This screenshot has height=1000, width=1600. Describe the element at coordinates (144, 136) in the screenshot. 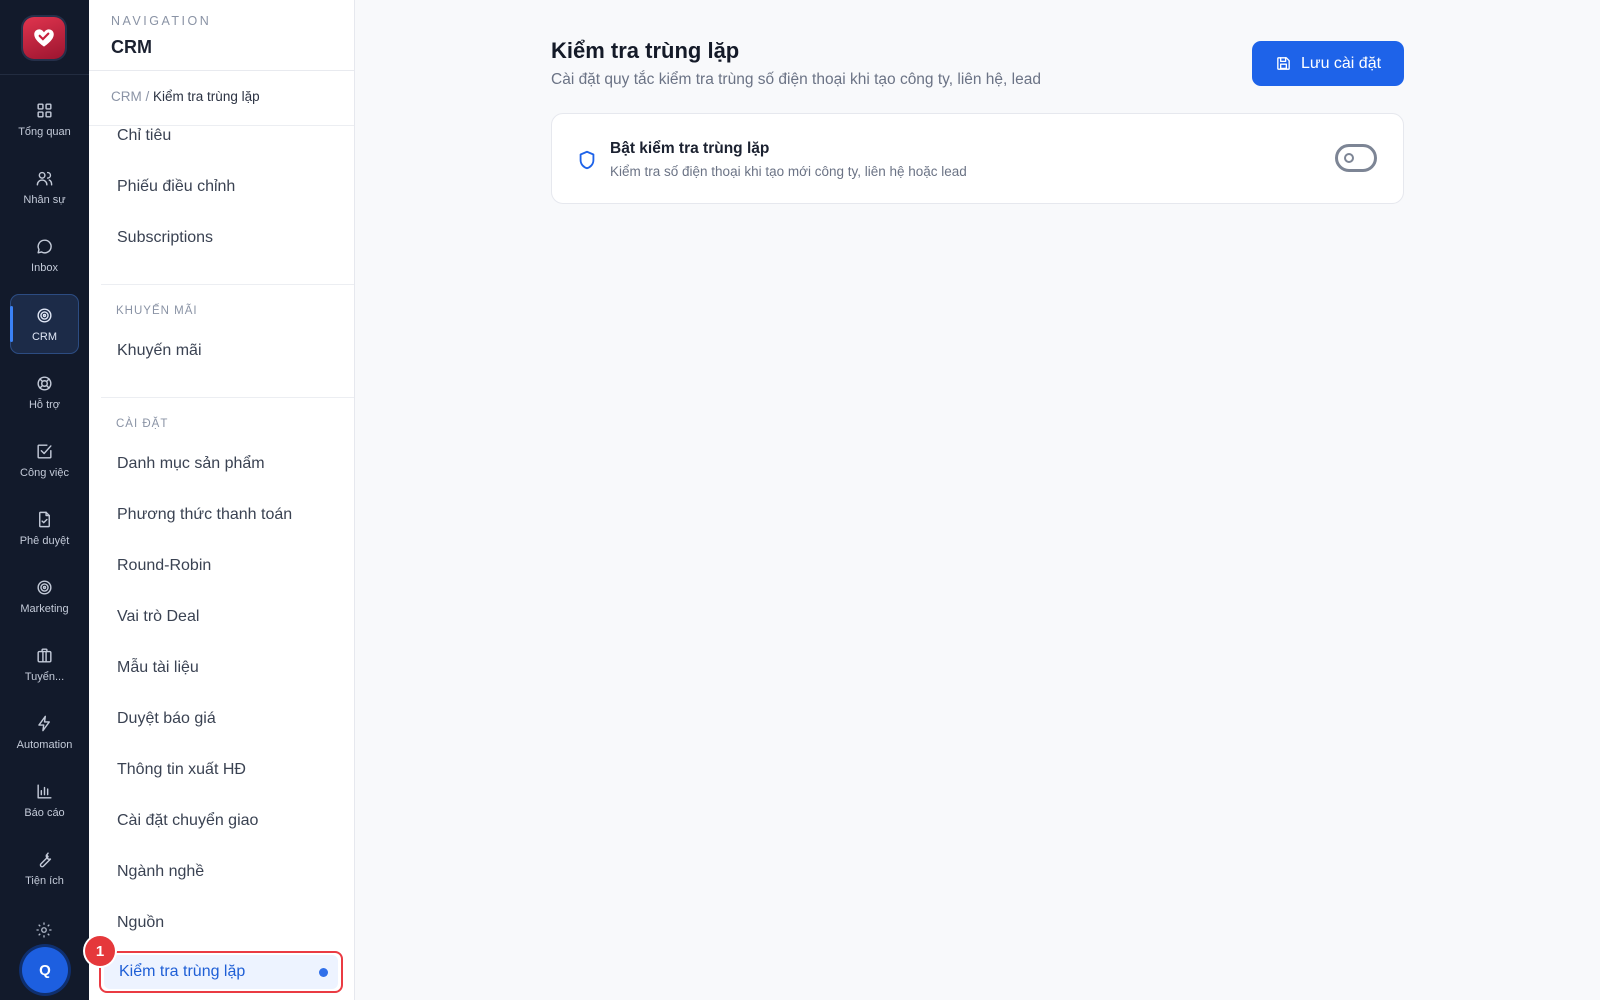

I see `nav-item-chi-tieu: Chỉ tiêu` at that location.